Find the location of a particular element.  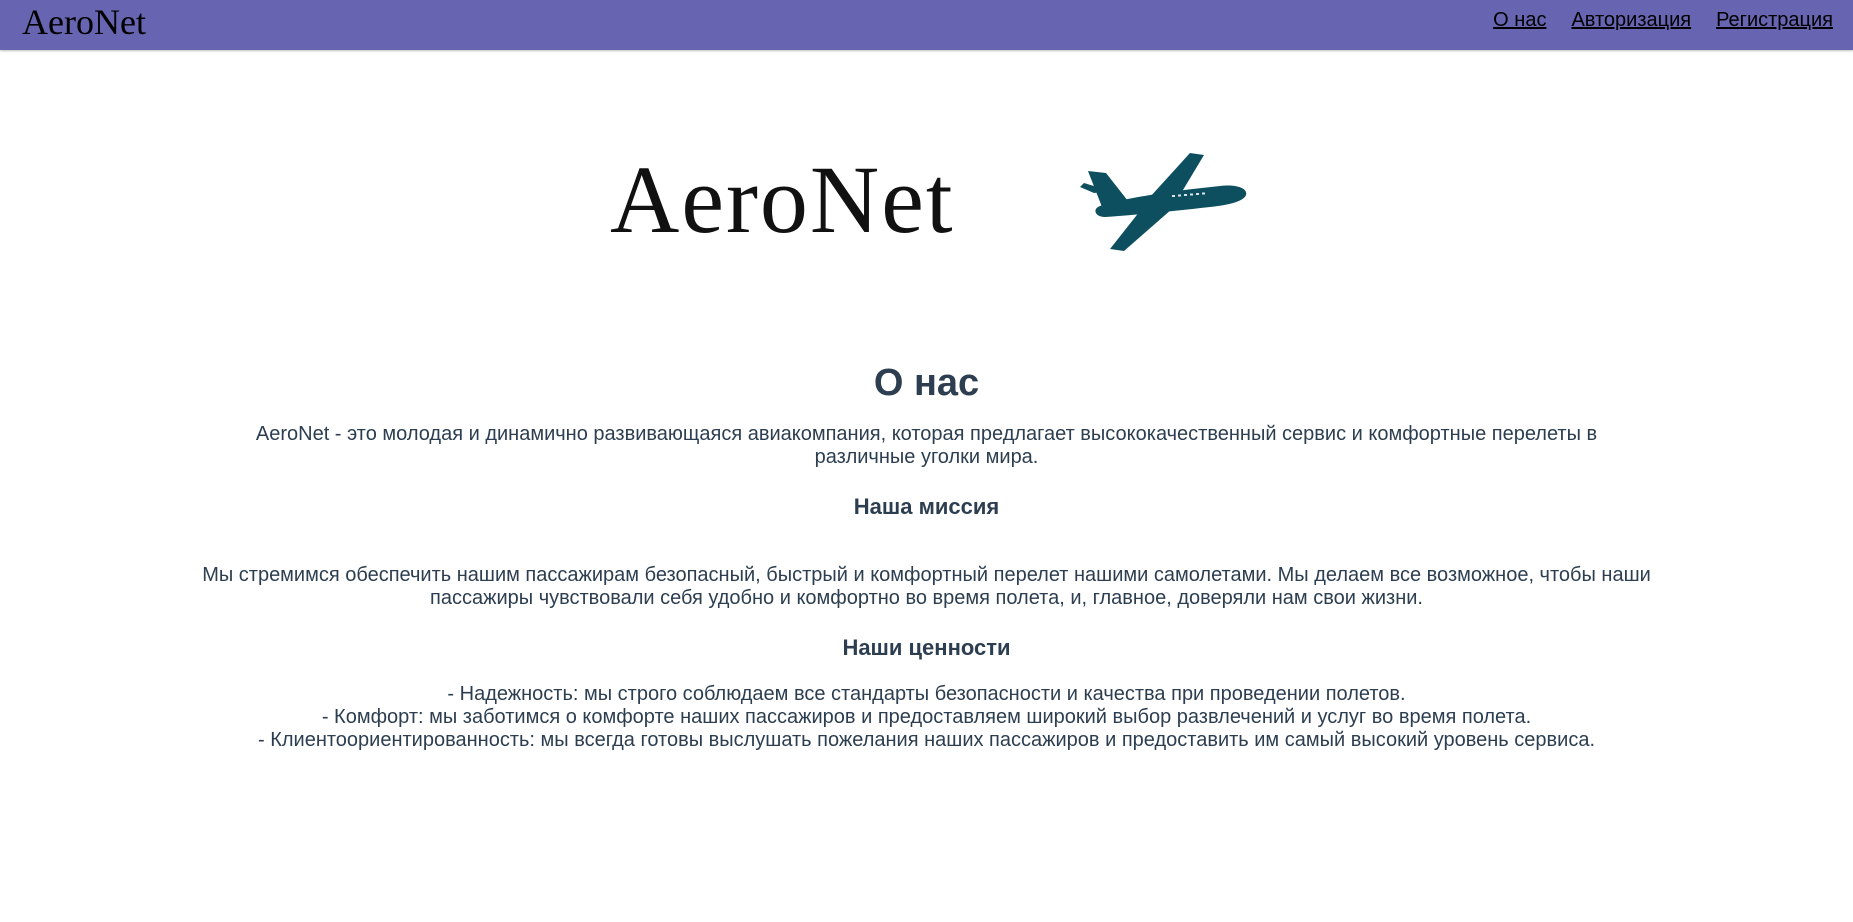

nav-link-login: Авторизация is located at coordinates (1631, 20).